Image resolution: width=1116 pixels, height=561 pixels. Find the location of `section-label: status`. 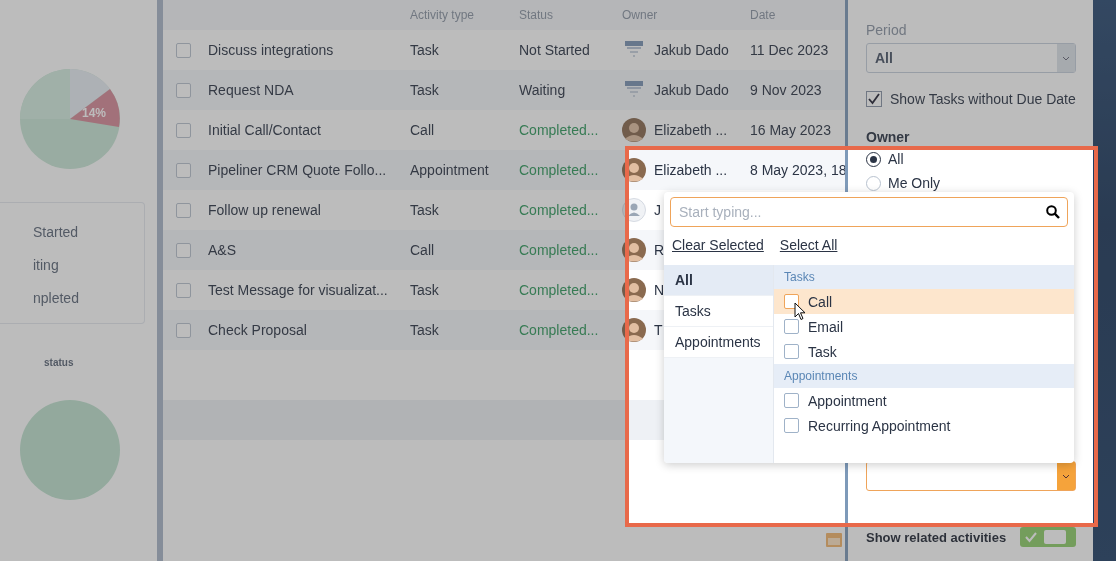

section-label: status is located at coordinates (59, 362).